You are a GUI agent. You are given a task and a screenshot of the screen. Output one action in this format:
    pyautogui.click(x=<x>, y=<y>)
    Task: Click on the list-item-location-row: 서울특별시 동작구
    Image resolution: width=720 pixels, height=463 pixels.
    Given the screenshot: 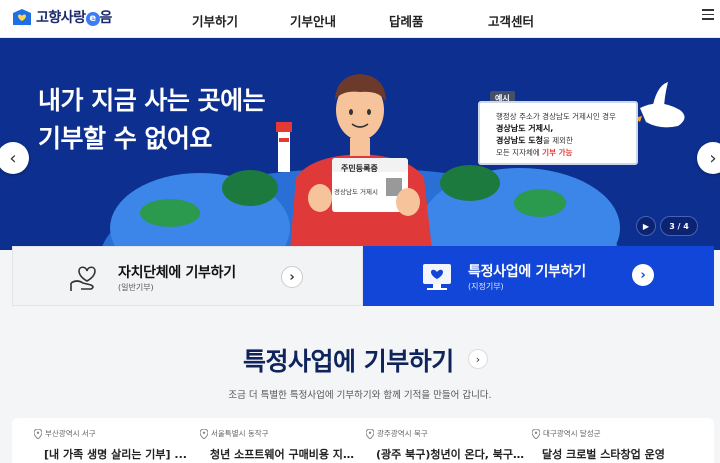 What is the action you would take?
    pyautogui.click(x=234, y=433)
    